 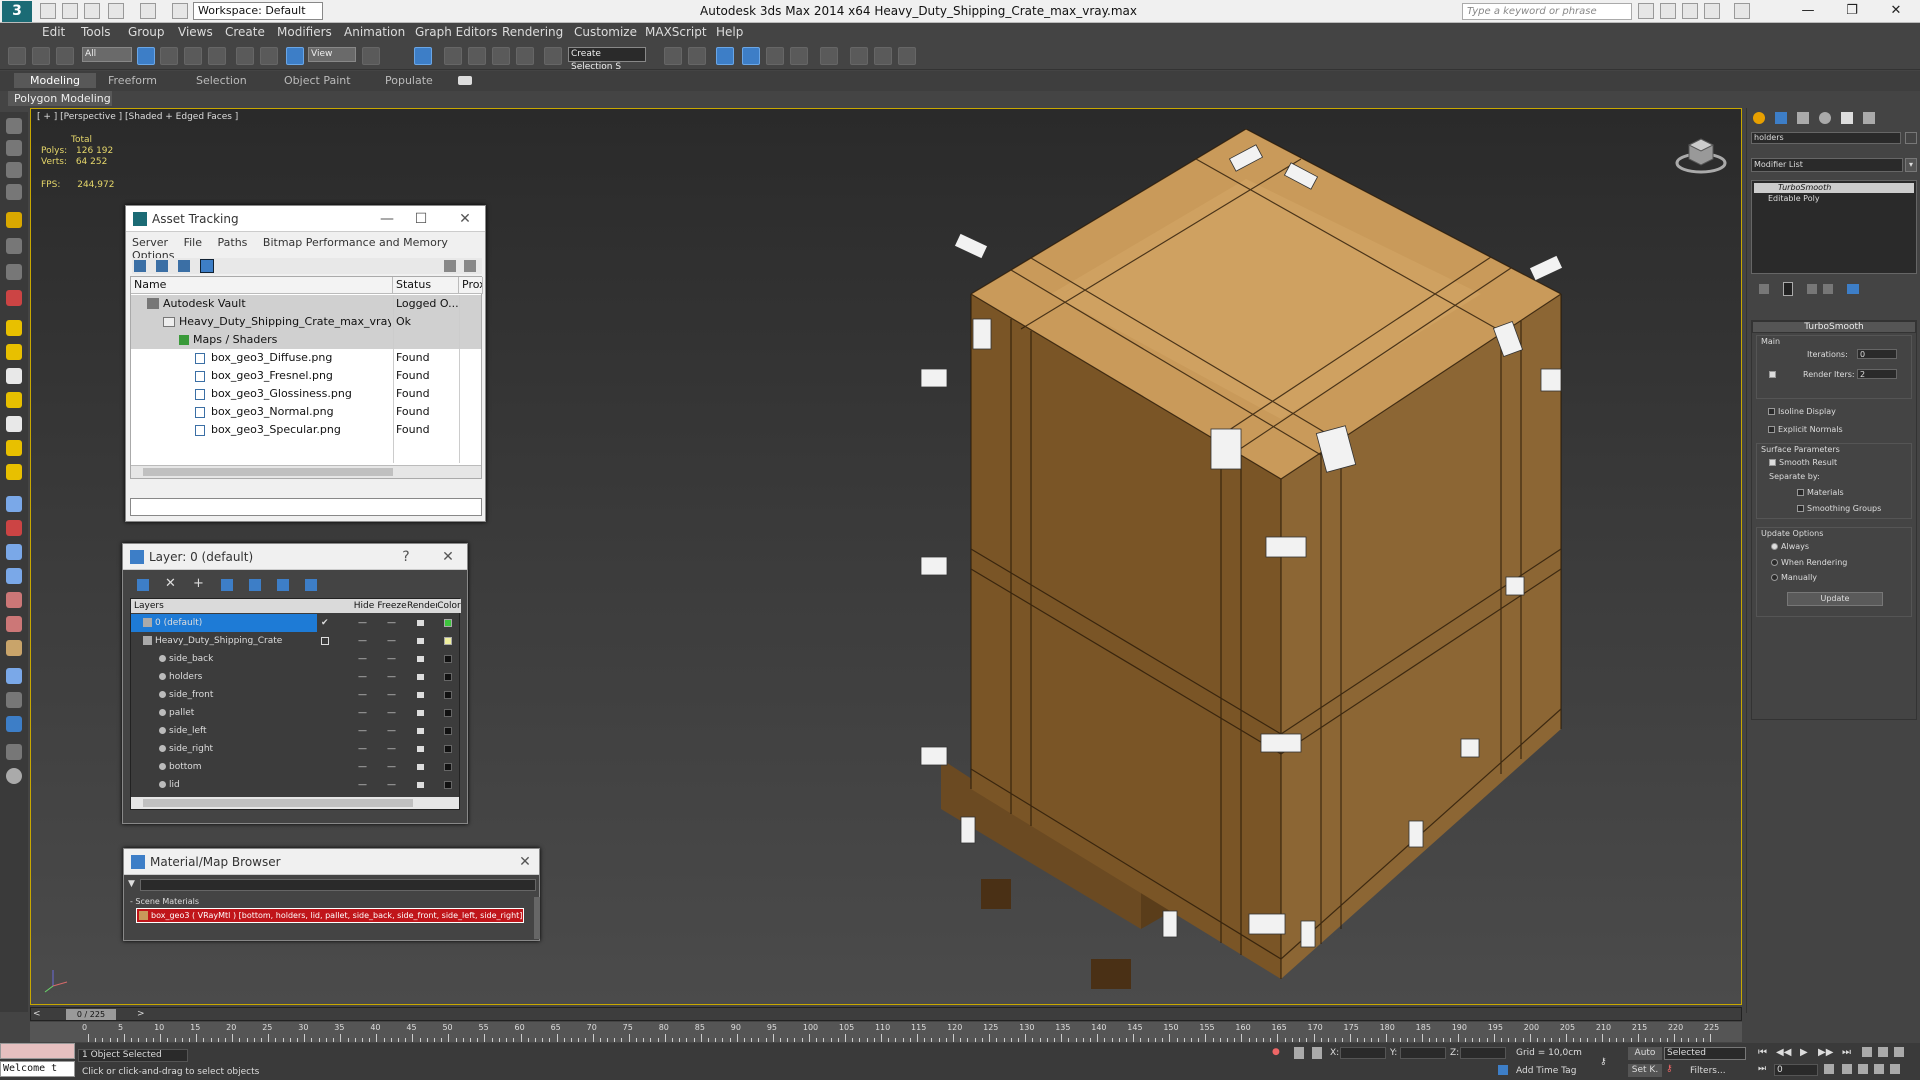 I want to click on modify-icon, so click(x=14, y=148).